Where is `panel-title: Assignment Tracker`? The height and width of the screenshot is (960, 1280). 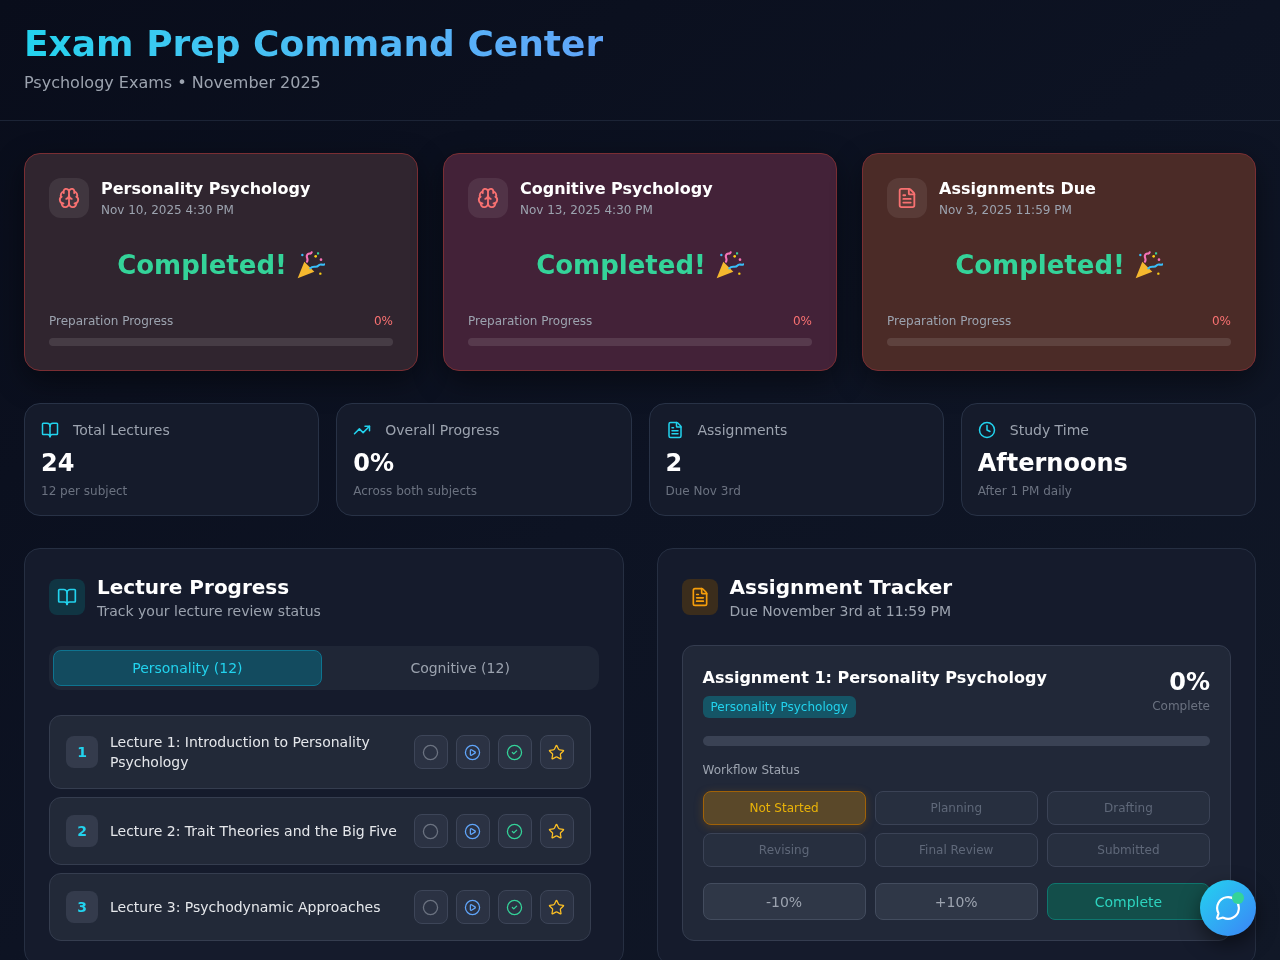
panel-title: Assignment Tracker is located at coordinates (841, 587).